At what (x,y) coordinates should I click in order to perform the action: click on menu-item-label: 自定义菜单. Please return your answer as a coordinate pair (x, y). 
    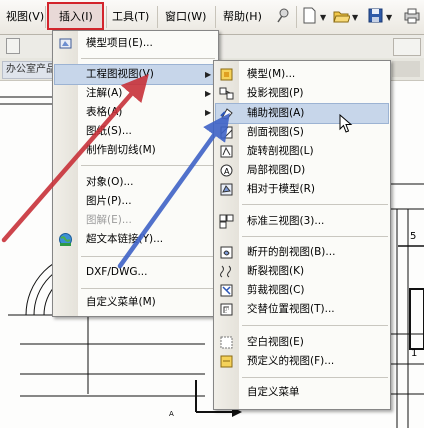
    Looking at the image, I should click on (273, 392).